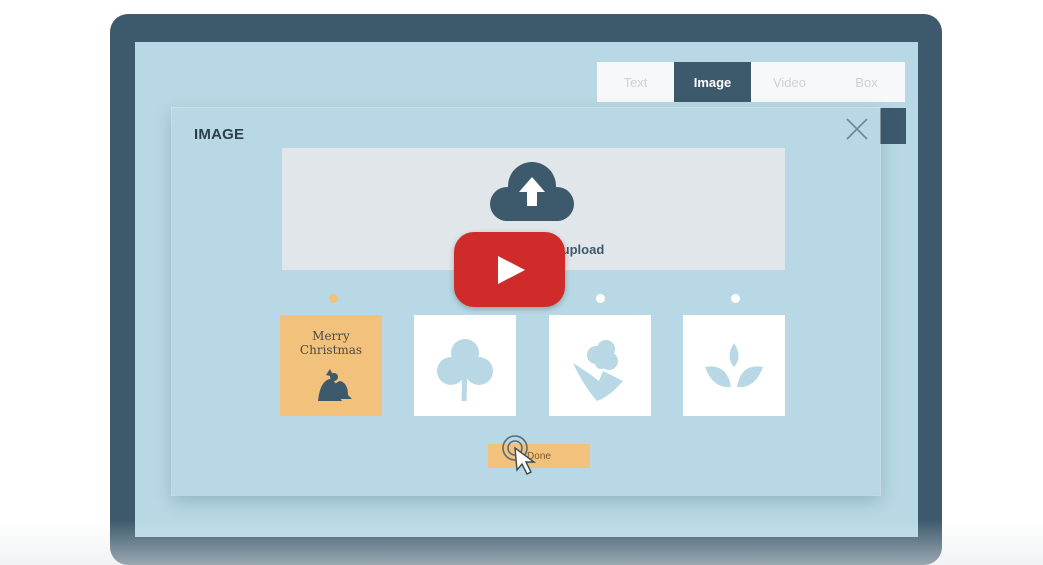  I want to click on leaves-icon, so click(734, 365).